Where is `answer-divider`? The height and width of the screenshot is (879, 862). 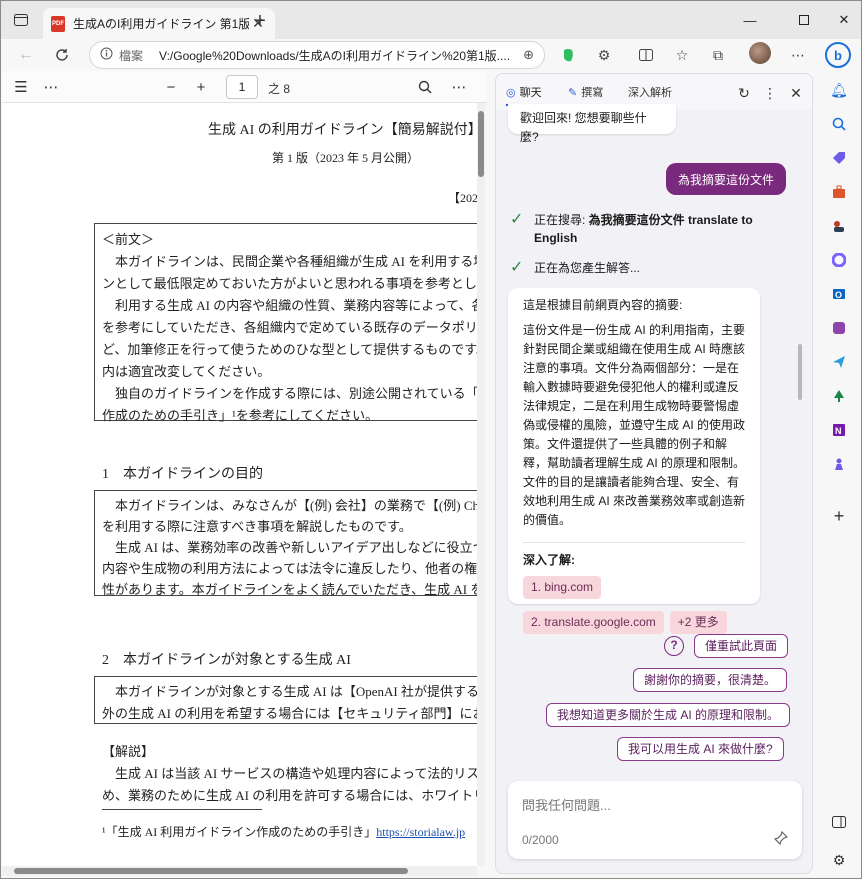
answer-divider is located at coordinates (634, 542).